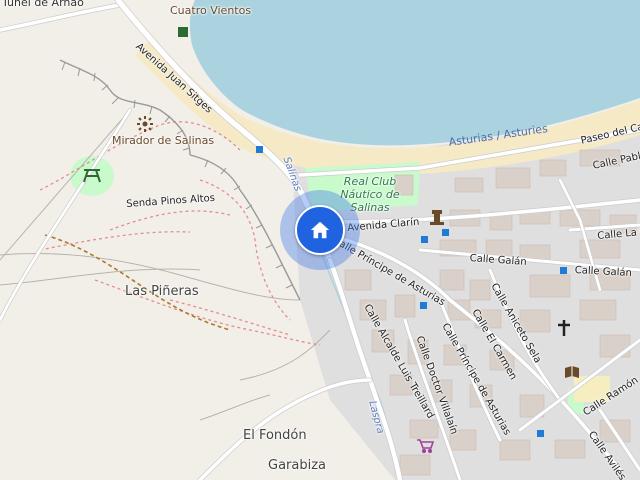 This screenshot has height=480, width=640. What do you see at coordinates (163, 140) in the screenshot?
I see `label-mirador: Mirador de Salinas` at bounding box center [163, 140].